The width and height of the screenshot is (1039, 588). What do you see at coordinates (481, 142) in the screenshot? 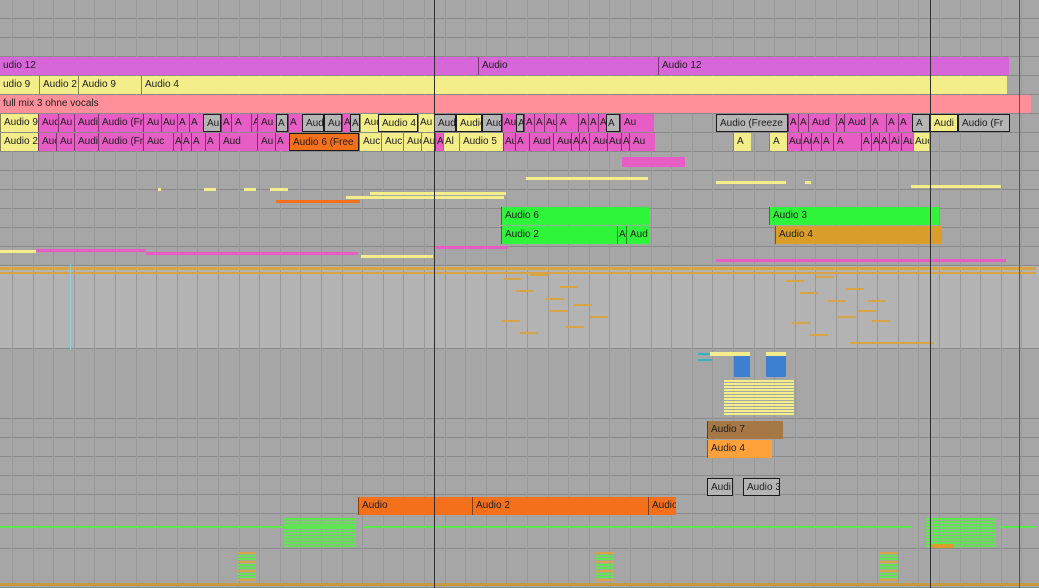
I see `clip-track5-20: Audio 5` at bounding box center [481, 142].